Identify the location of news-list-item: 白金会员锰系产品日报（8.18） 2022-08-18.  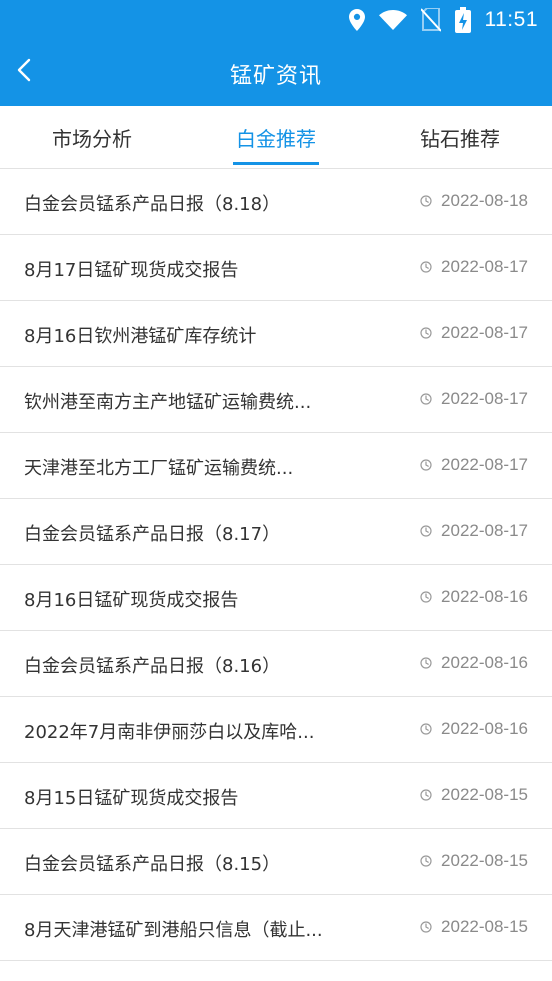
(276, 202).